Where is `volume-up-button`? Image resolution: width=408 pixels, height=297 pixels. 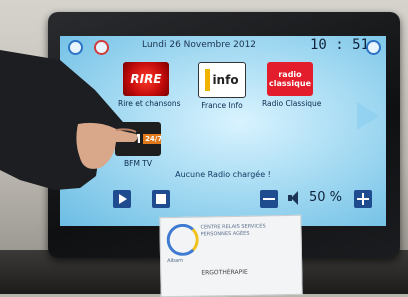
volume-up-button is located at coordinates (363, 199).